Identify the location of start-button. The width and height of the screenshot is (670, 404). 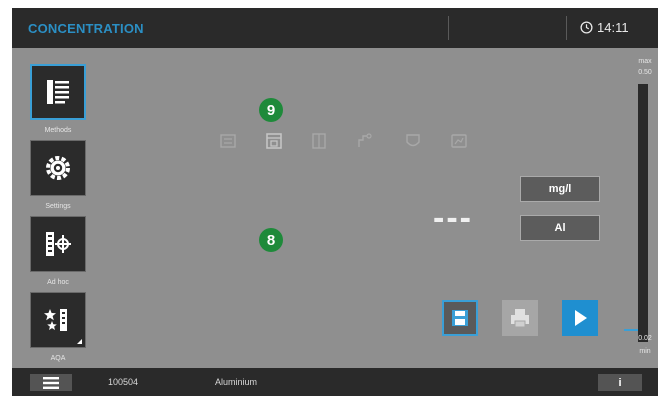
(580, 318).